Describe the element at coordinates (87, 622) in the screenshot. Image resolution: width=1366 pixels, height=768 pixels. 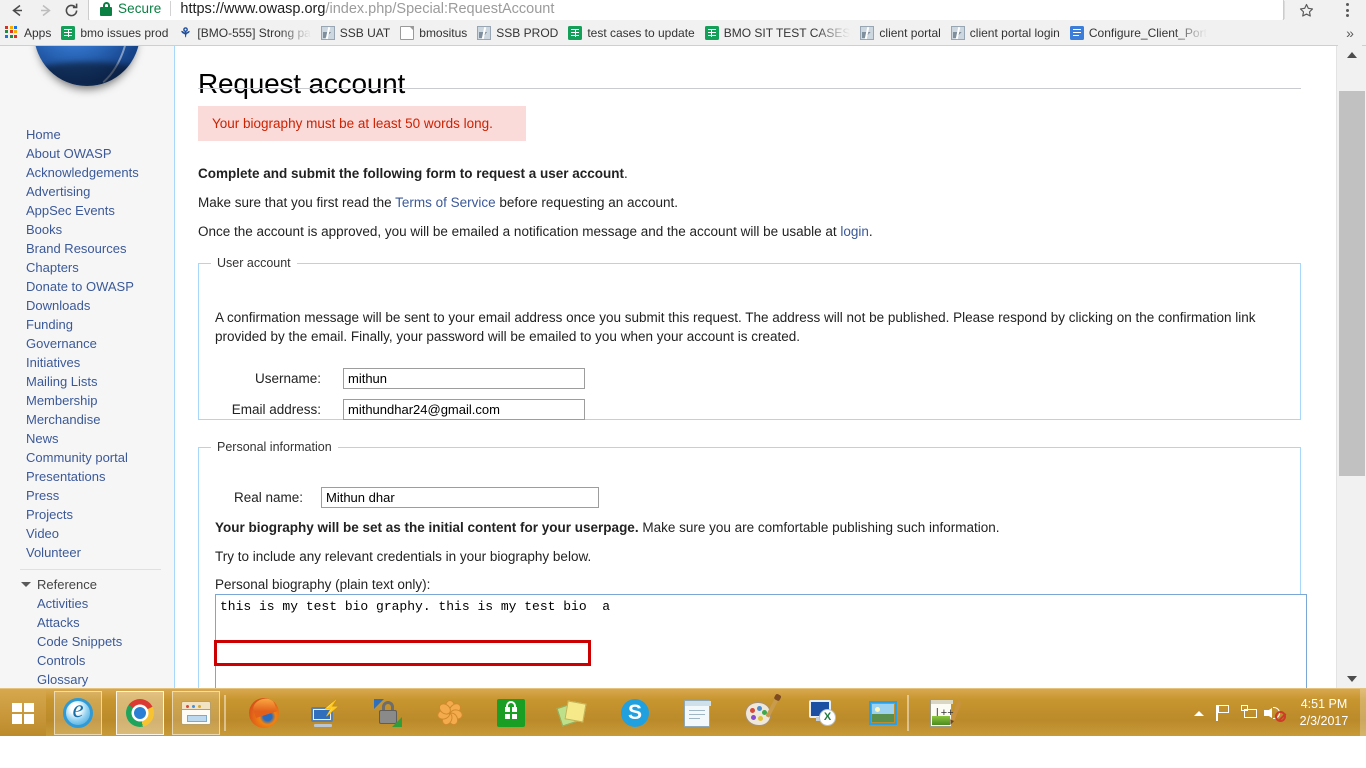
I see `sidebar-subitem-attacks: Attacks` at that location.